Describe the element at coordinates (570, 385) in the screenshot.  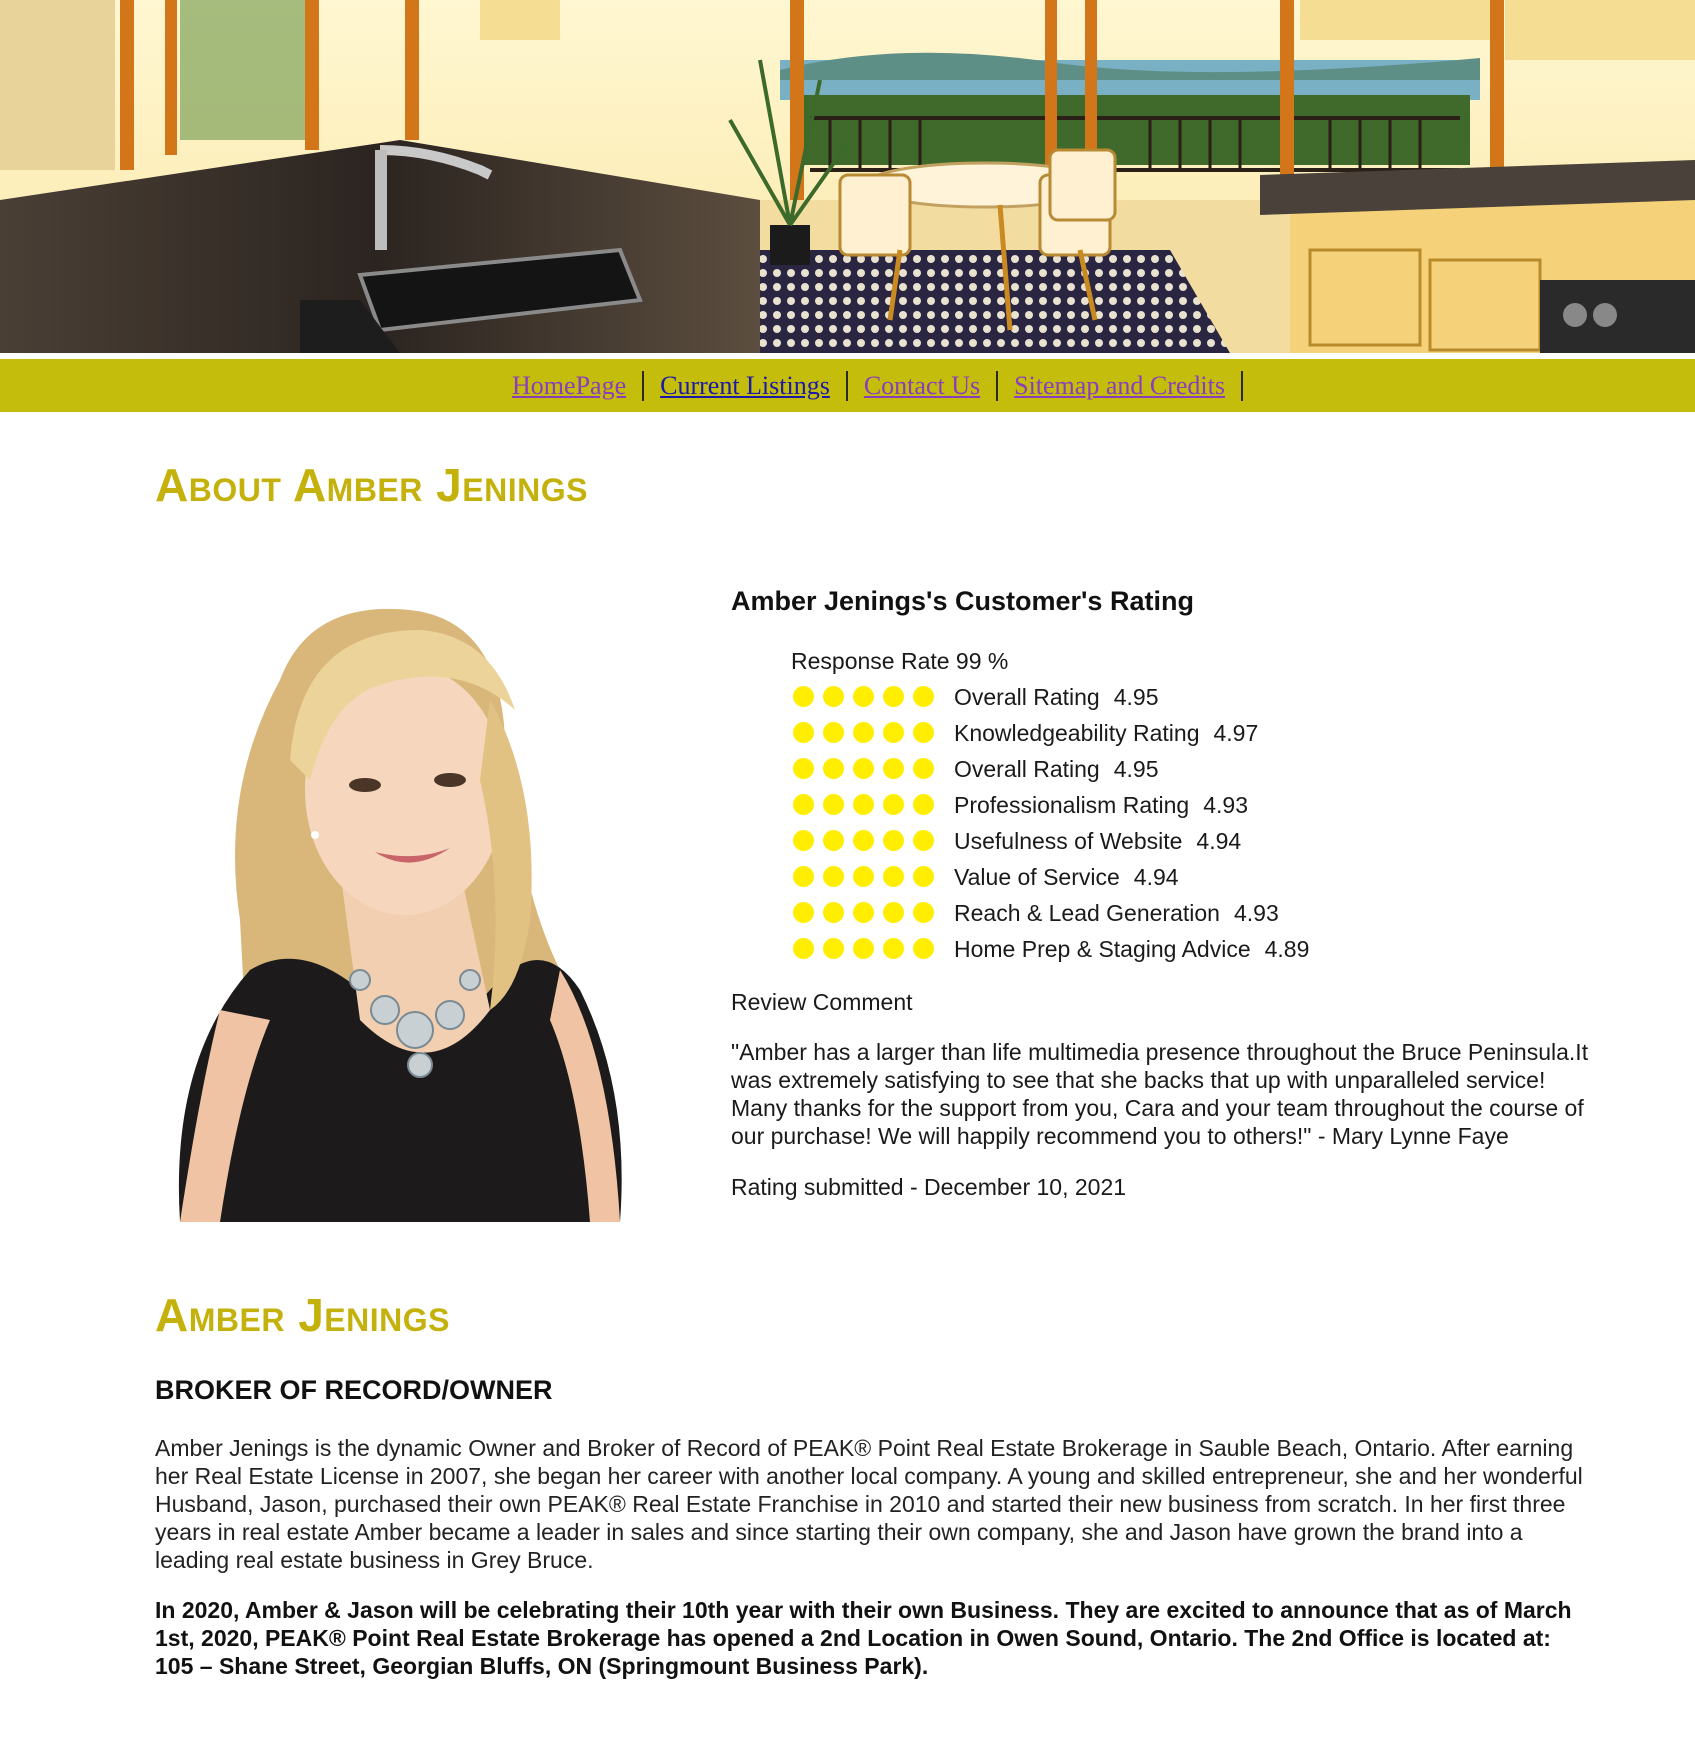
I see `nav-link-homepage: HomePage` at that location.